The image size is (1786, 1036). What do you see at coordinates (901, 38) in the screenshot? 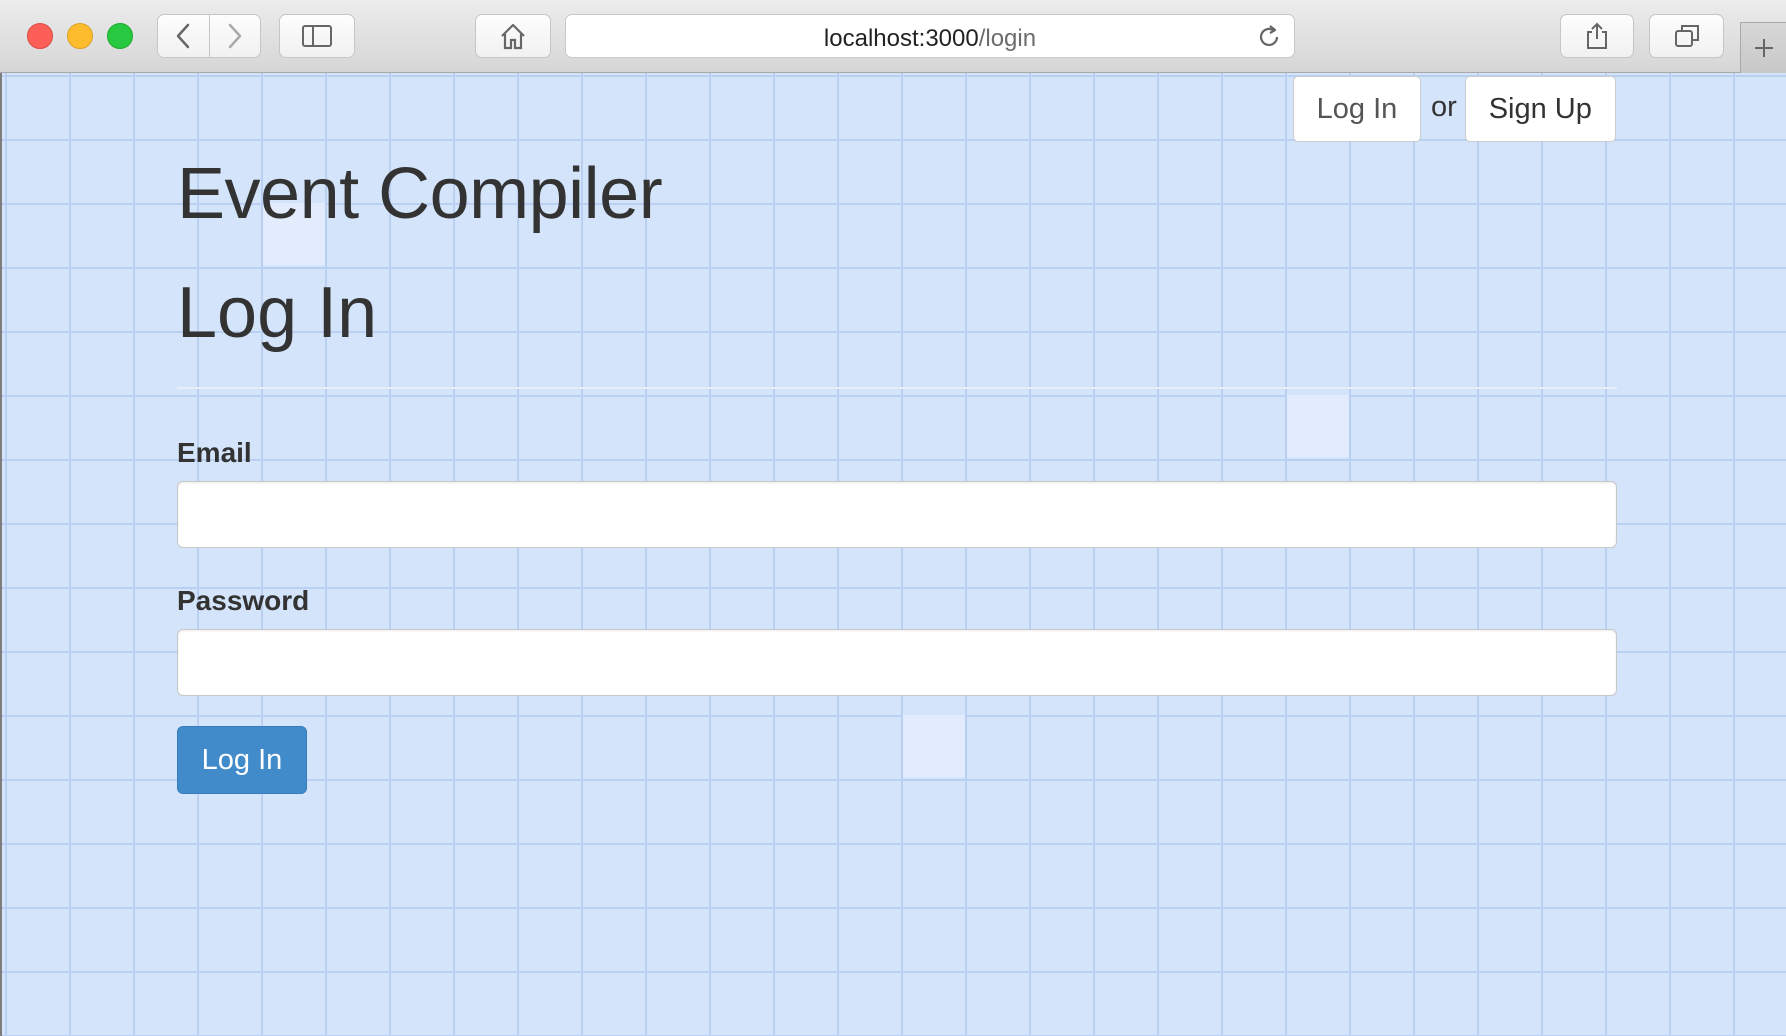
I see `url-host: localhost:3000` at bounding box center [901, 38].